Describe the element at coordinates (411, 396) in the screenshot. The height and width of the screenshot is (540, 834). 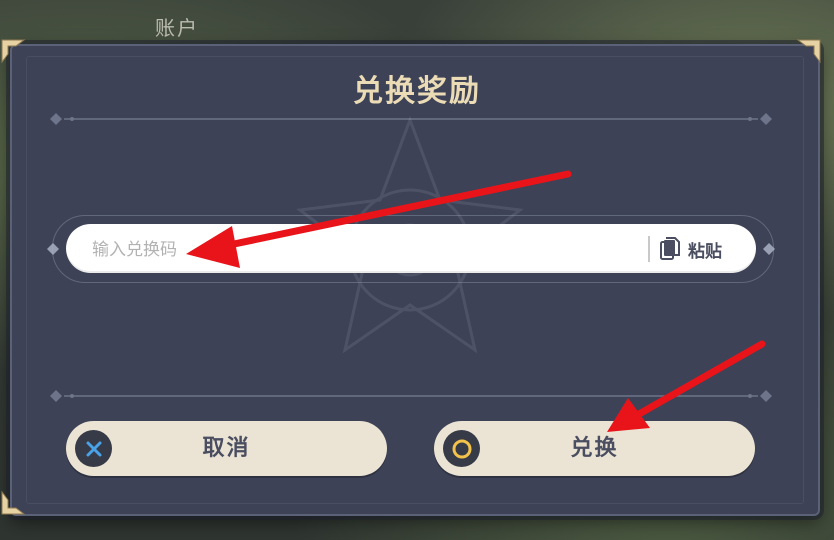
I see `divider-ornament` at that location.